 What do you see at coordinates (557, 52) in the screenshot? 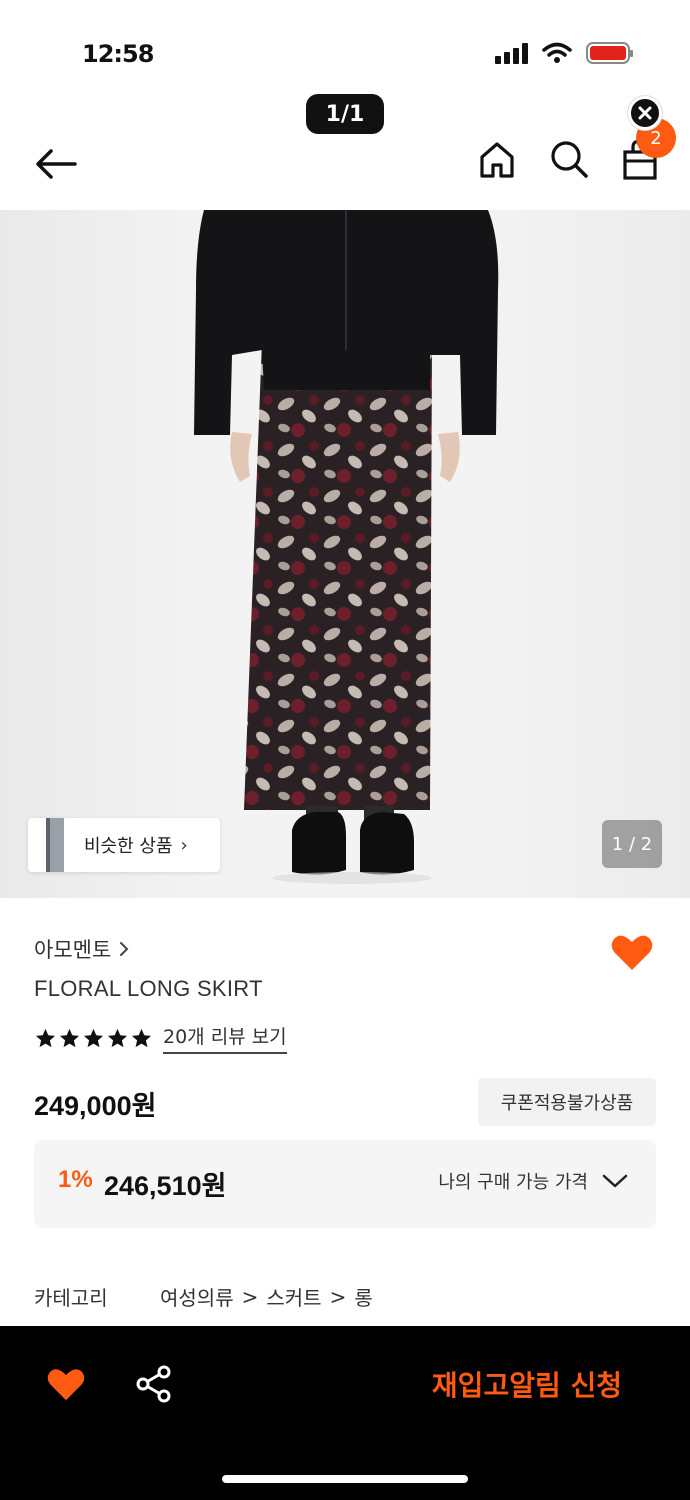
I see `wifi-icon` at bounding box center [557, 52].